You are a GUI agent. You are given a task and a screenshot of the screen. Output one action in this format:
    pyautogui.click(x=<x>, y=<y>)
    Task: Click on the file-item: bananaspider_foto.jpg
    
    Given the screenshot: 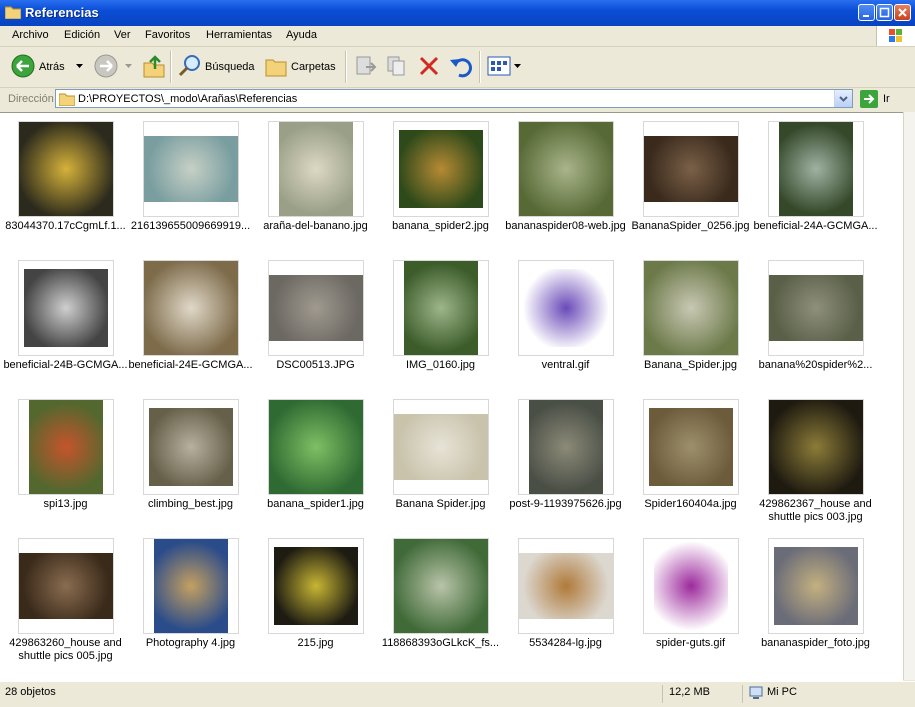 What is the action you would take?
    pyautogui.click(x=815, y=602)
    